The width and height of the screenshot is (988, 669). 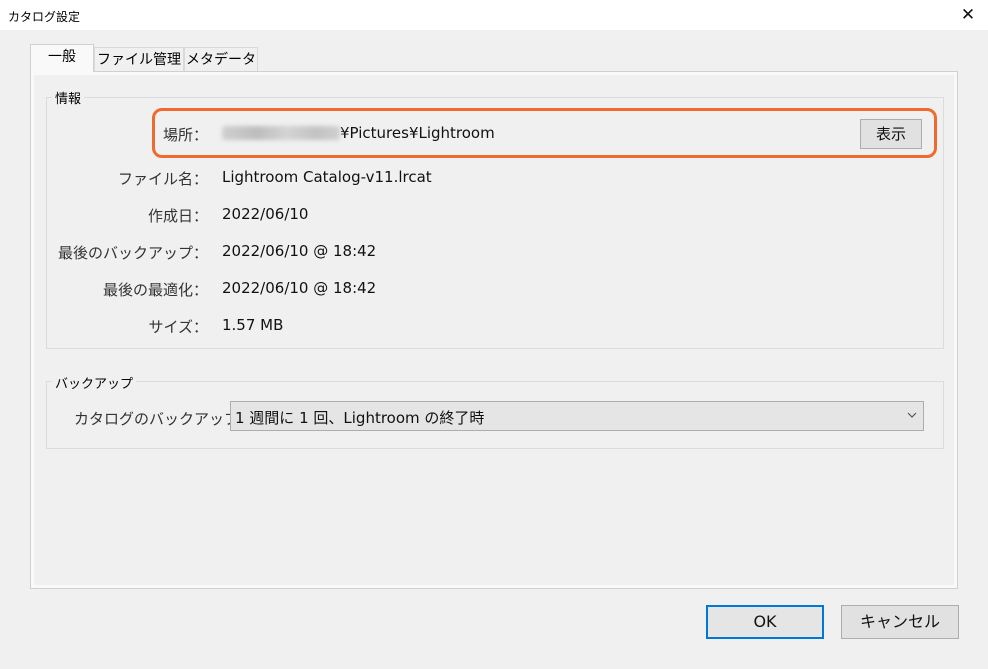 I want to click on filename-value: Lightroom Catalog-v11.lrcat, so click(x=327, y=177).